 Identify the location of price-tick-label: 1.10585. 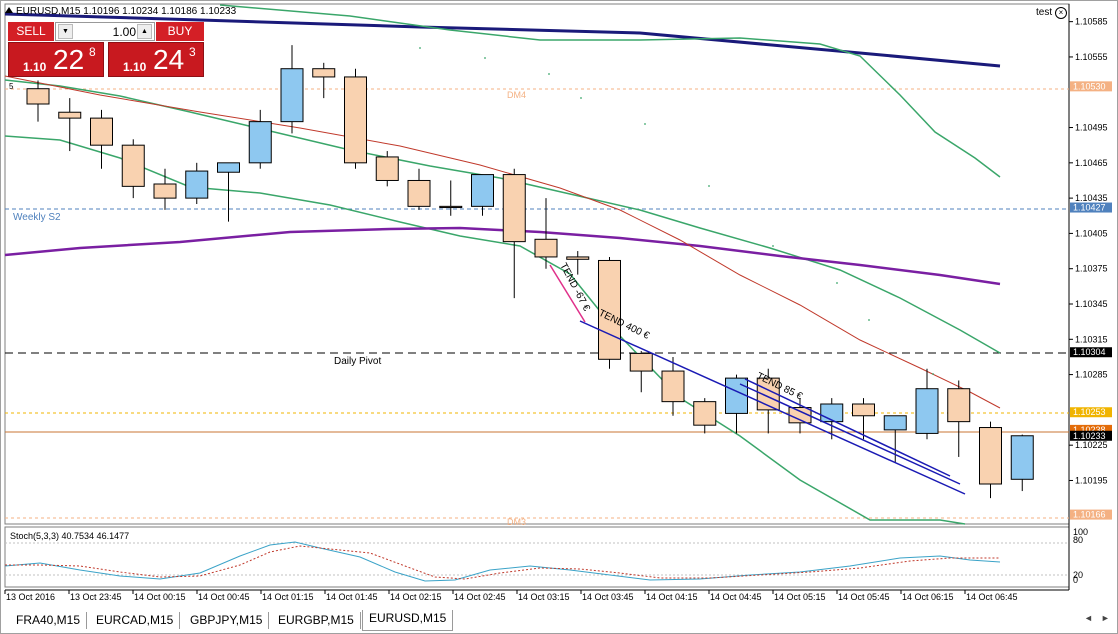
(1091, 22).